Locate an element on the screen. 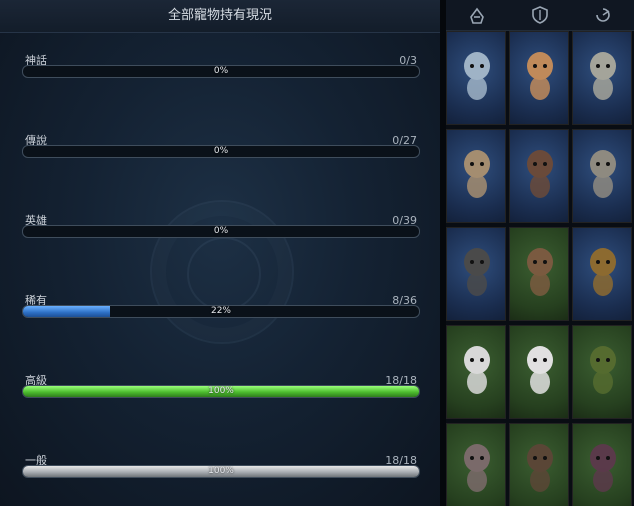  rarity-row: 神話 0/3 0% is located at coordinates (221, 72).